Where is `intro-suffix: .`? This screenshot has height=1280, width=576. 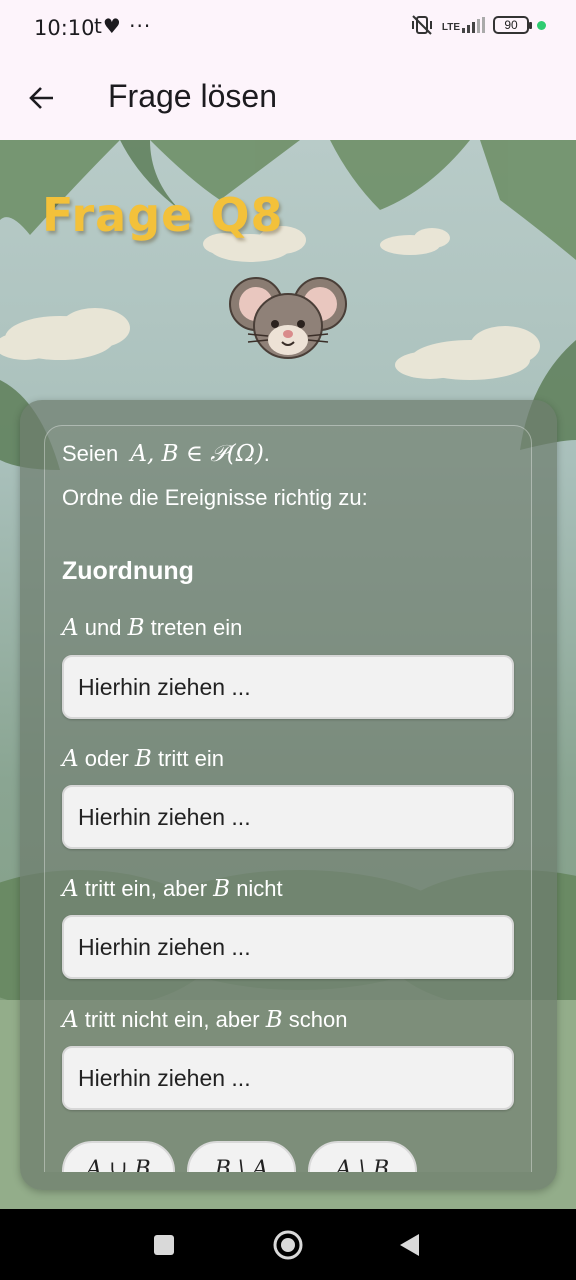
intro-suffix: . is located at coordinates (266, 453).